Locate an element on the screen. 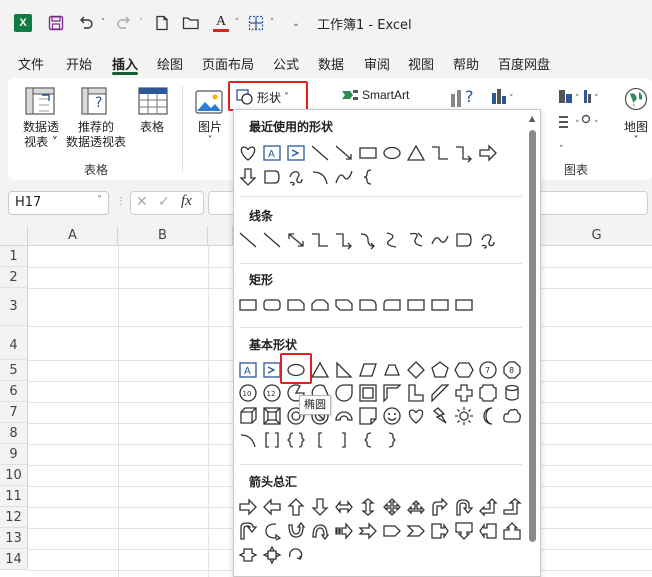 This screenshot has width=652, height=577. tab-review: 审阅 is located at coordinates (377, 63).